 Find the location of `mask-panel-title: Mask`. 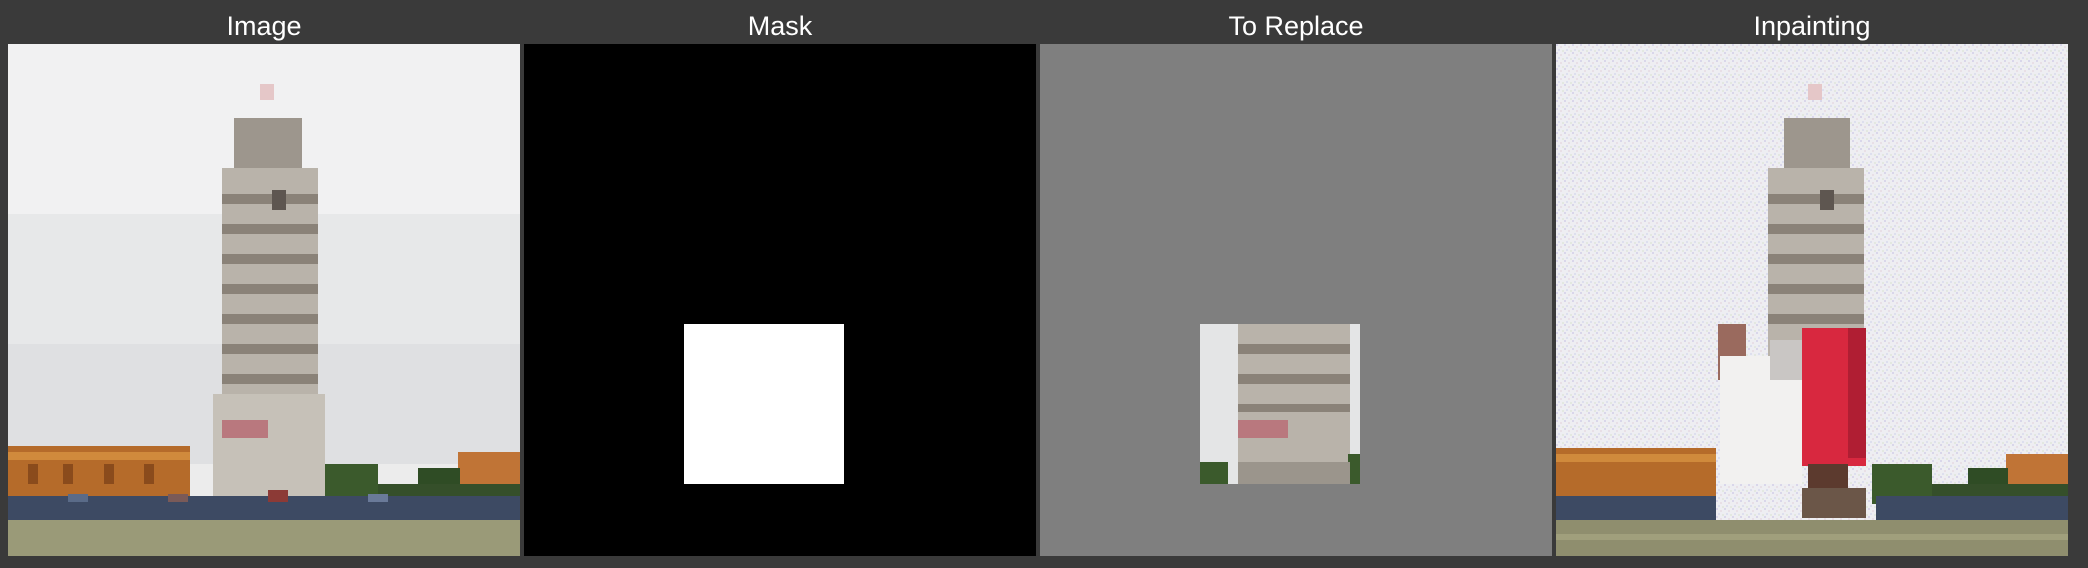

mask-panel-title: Mask is located at coordinates (780, 26).